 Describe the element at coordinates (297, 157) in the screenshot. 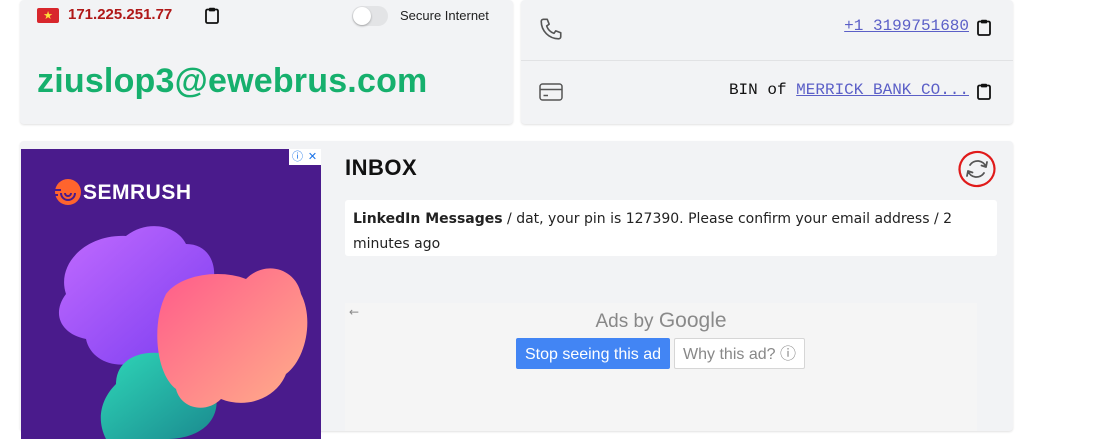

I see `info-icon: ⓘ` at that location.